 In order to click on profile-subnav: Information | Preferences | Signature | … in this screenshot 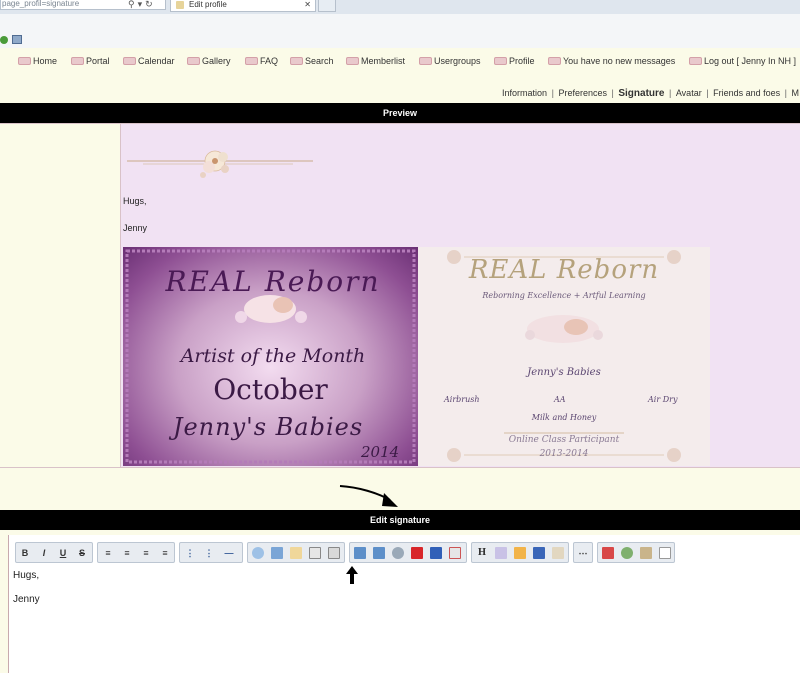, I will do `click(400, 94)`.